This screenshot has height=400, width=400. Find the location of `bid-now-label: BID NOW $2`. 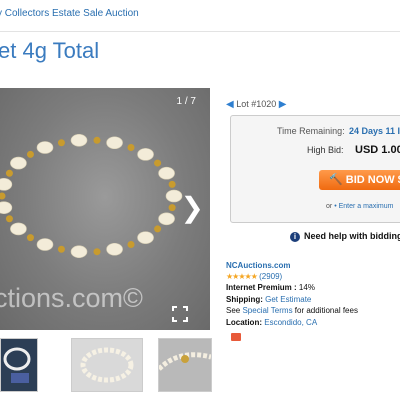

bid-now-label: BID NOW $2 is located at coordinates (372, 180).